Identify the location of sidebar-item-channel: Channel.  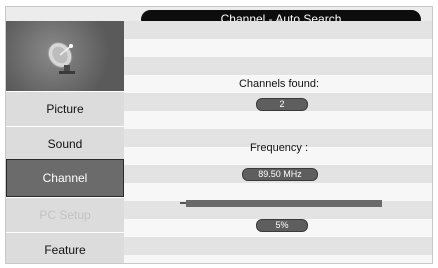
(65, 178).